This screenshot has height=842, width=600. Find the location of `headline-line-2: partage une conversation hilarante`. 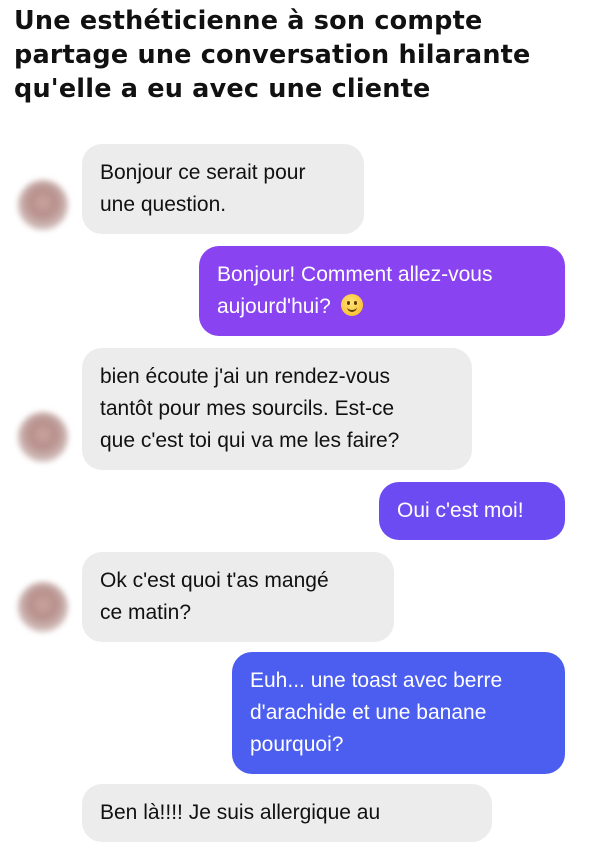

headline-line-2: partage une conversation hilarante is located at coordinates (272, 55).